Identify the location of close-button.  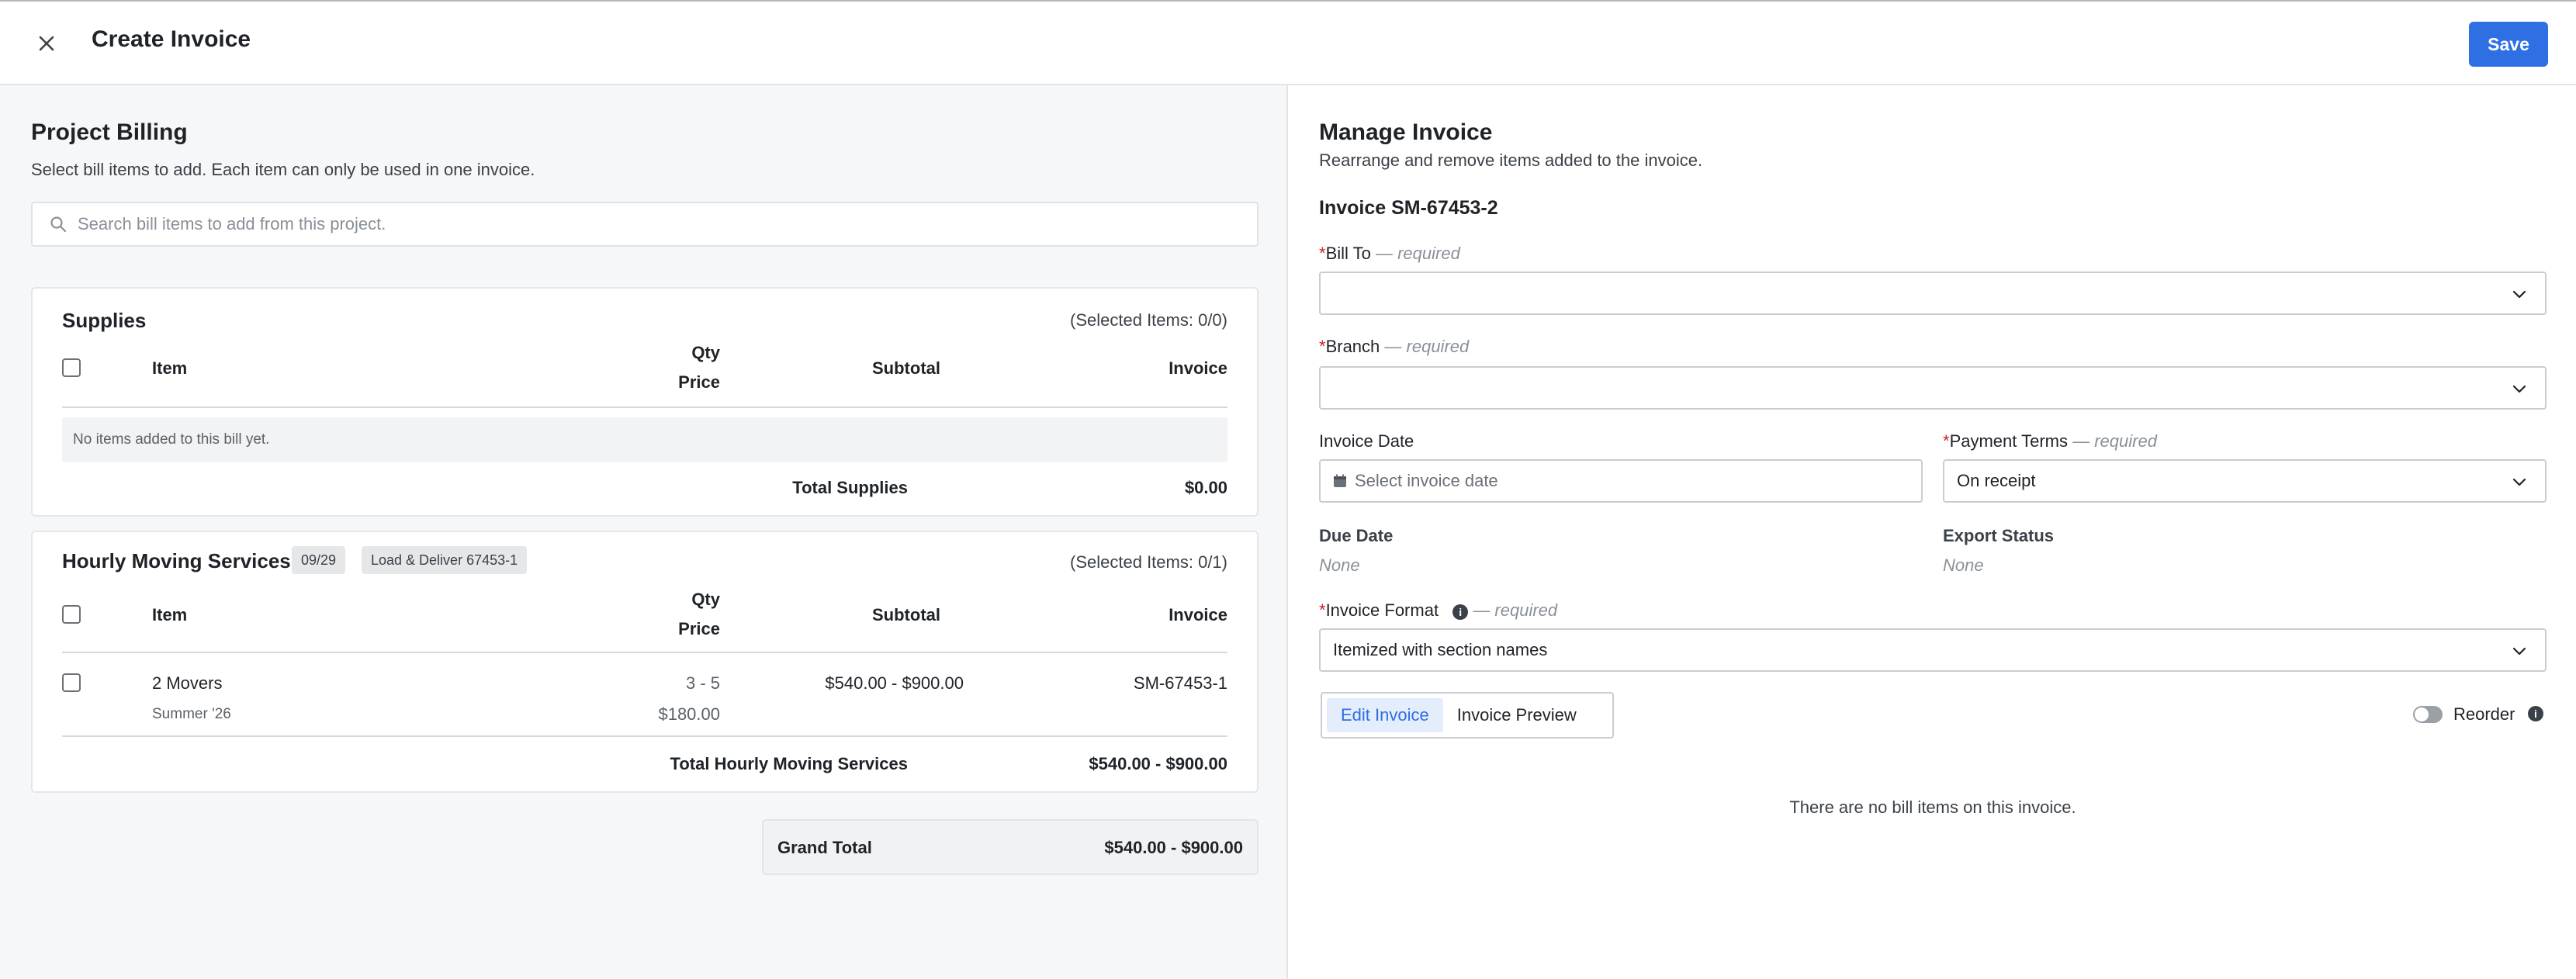
(46, 43).